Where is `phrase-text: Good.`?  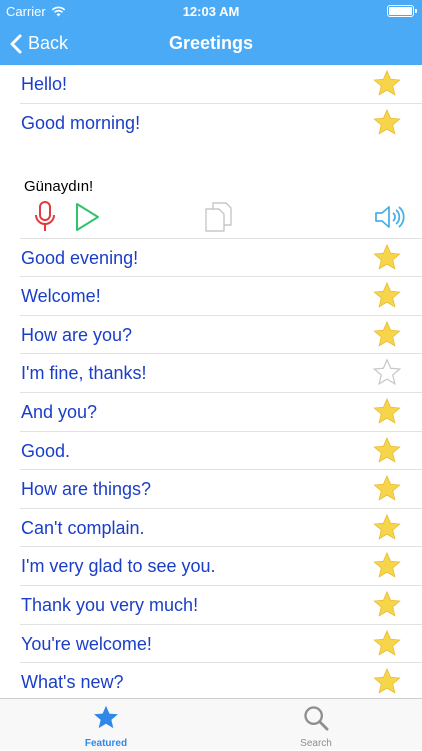
phrase-text: Good. is located at coordinates (46, 450).